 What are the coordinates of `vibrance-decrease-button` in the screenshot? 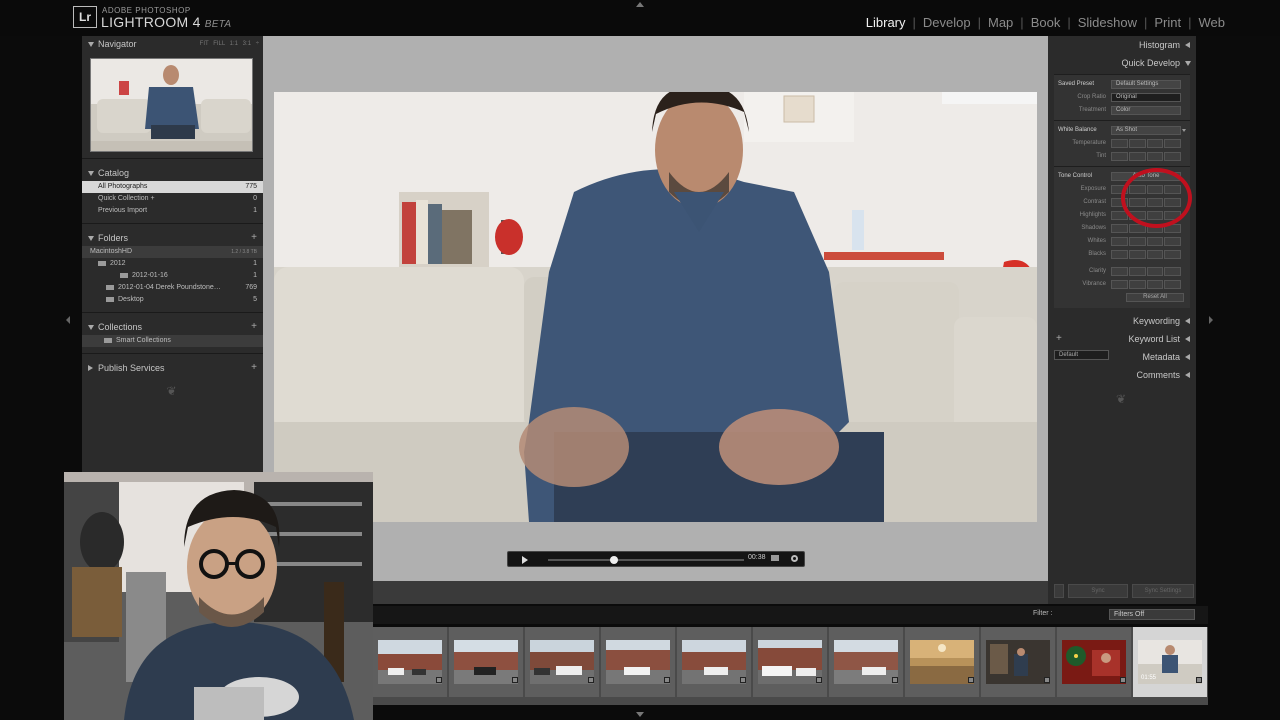 It's located at (1137, 284).